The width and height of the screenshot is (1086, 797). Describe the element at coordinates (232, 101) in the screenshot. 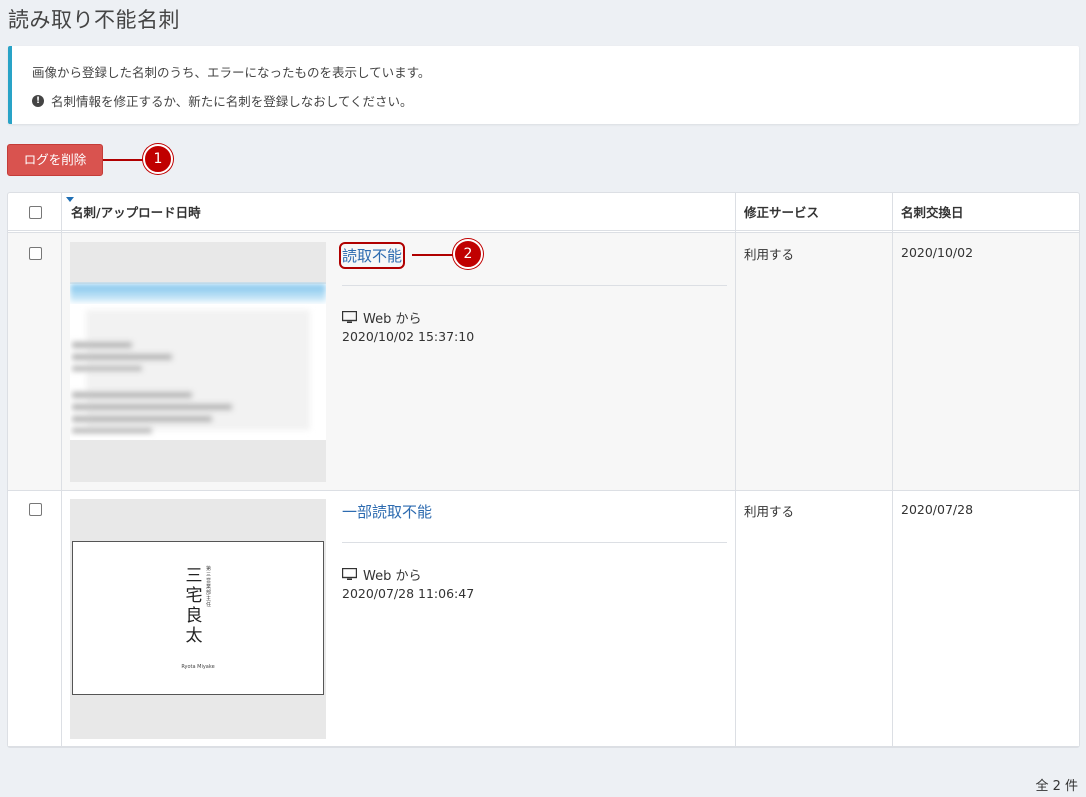

I see `info-instruction-text: 名刺情報を修正するか、新たに名刺を登録しなおしてください。` at that location.